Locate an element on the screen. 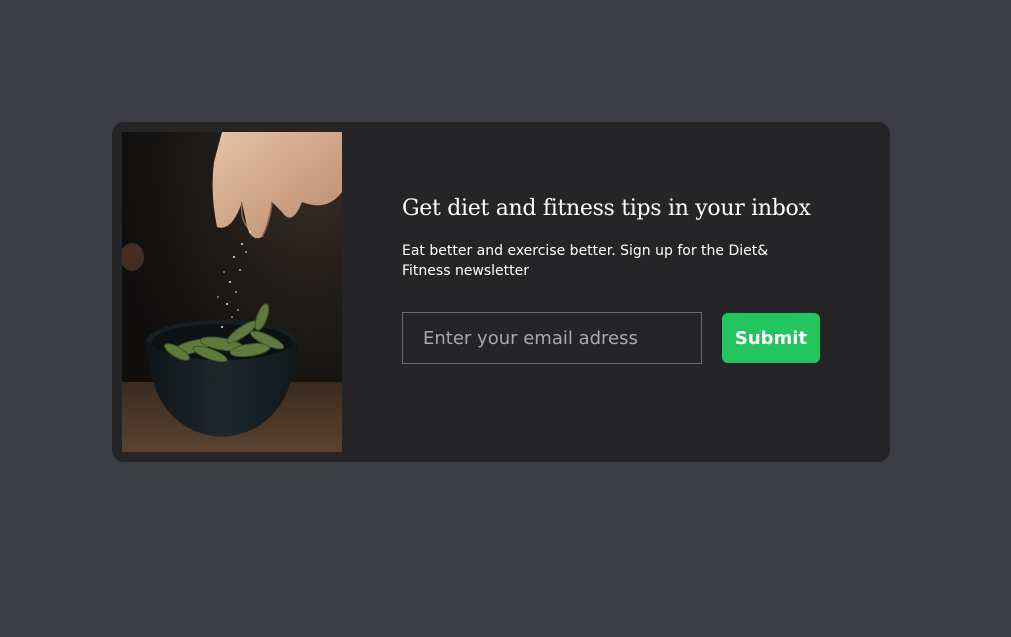 The width and height of the screenshot is (1011, 637). email-input is located at coordinates (552, 338).